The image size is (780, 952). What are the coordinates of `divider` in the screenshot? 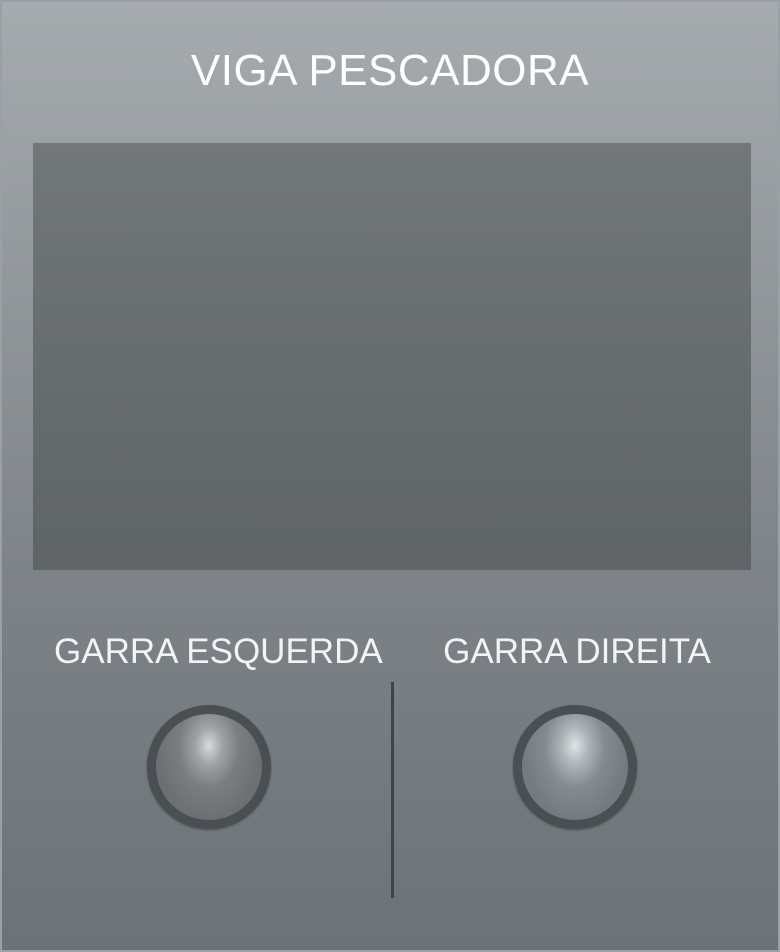 It's located at (392, 790).